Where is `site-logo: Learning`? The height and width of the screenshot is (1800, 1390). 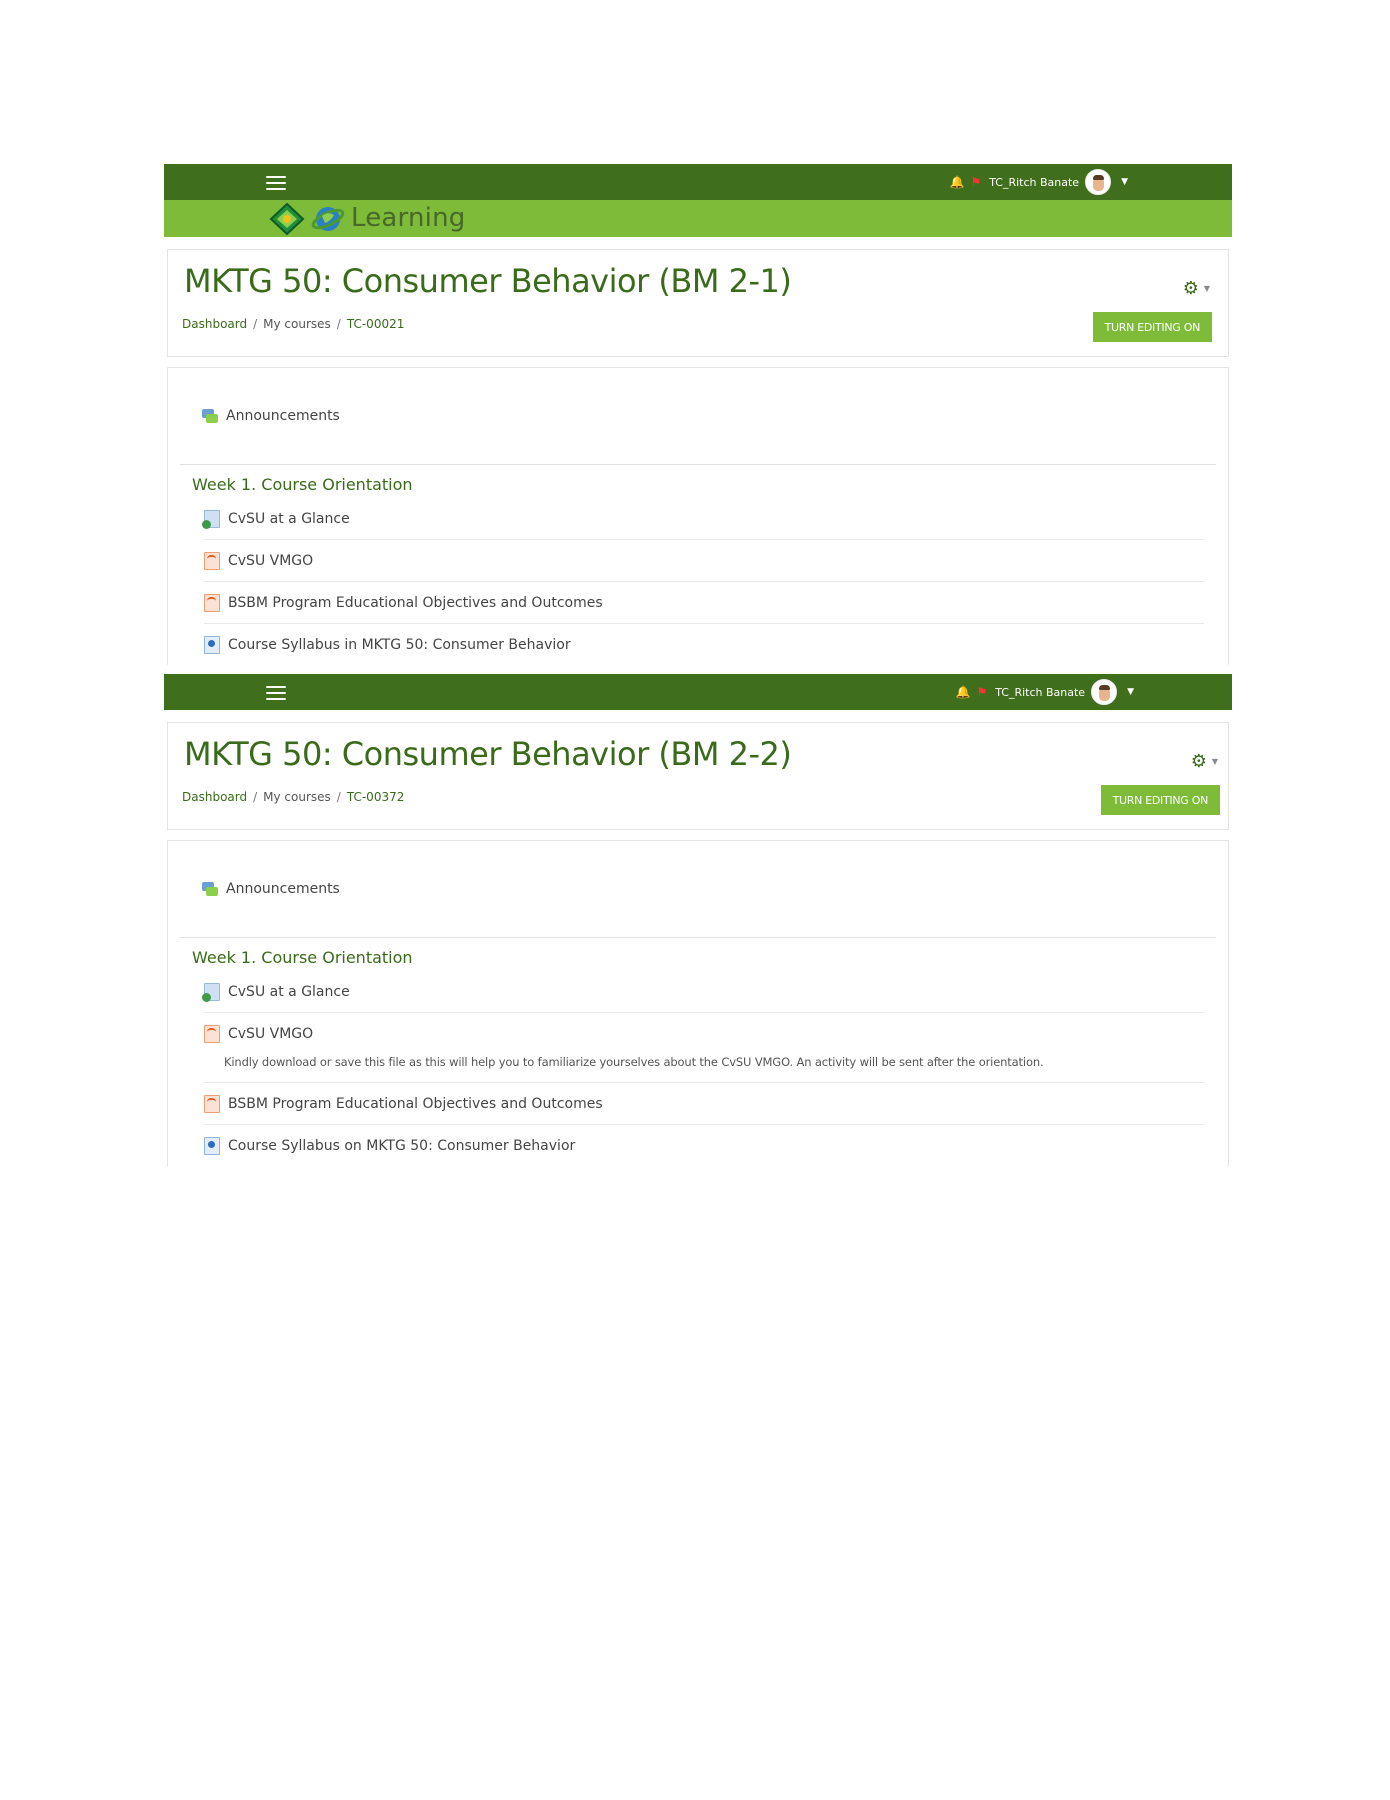
site-logo: Learning is located at coordinates (367, 218).